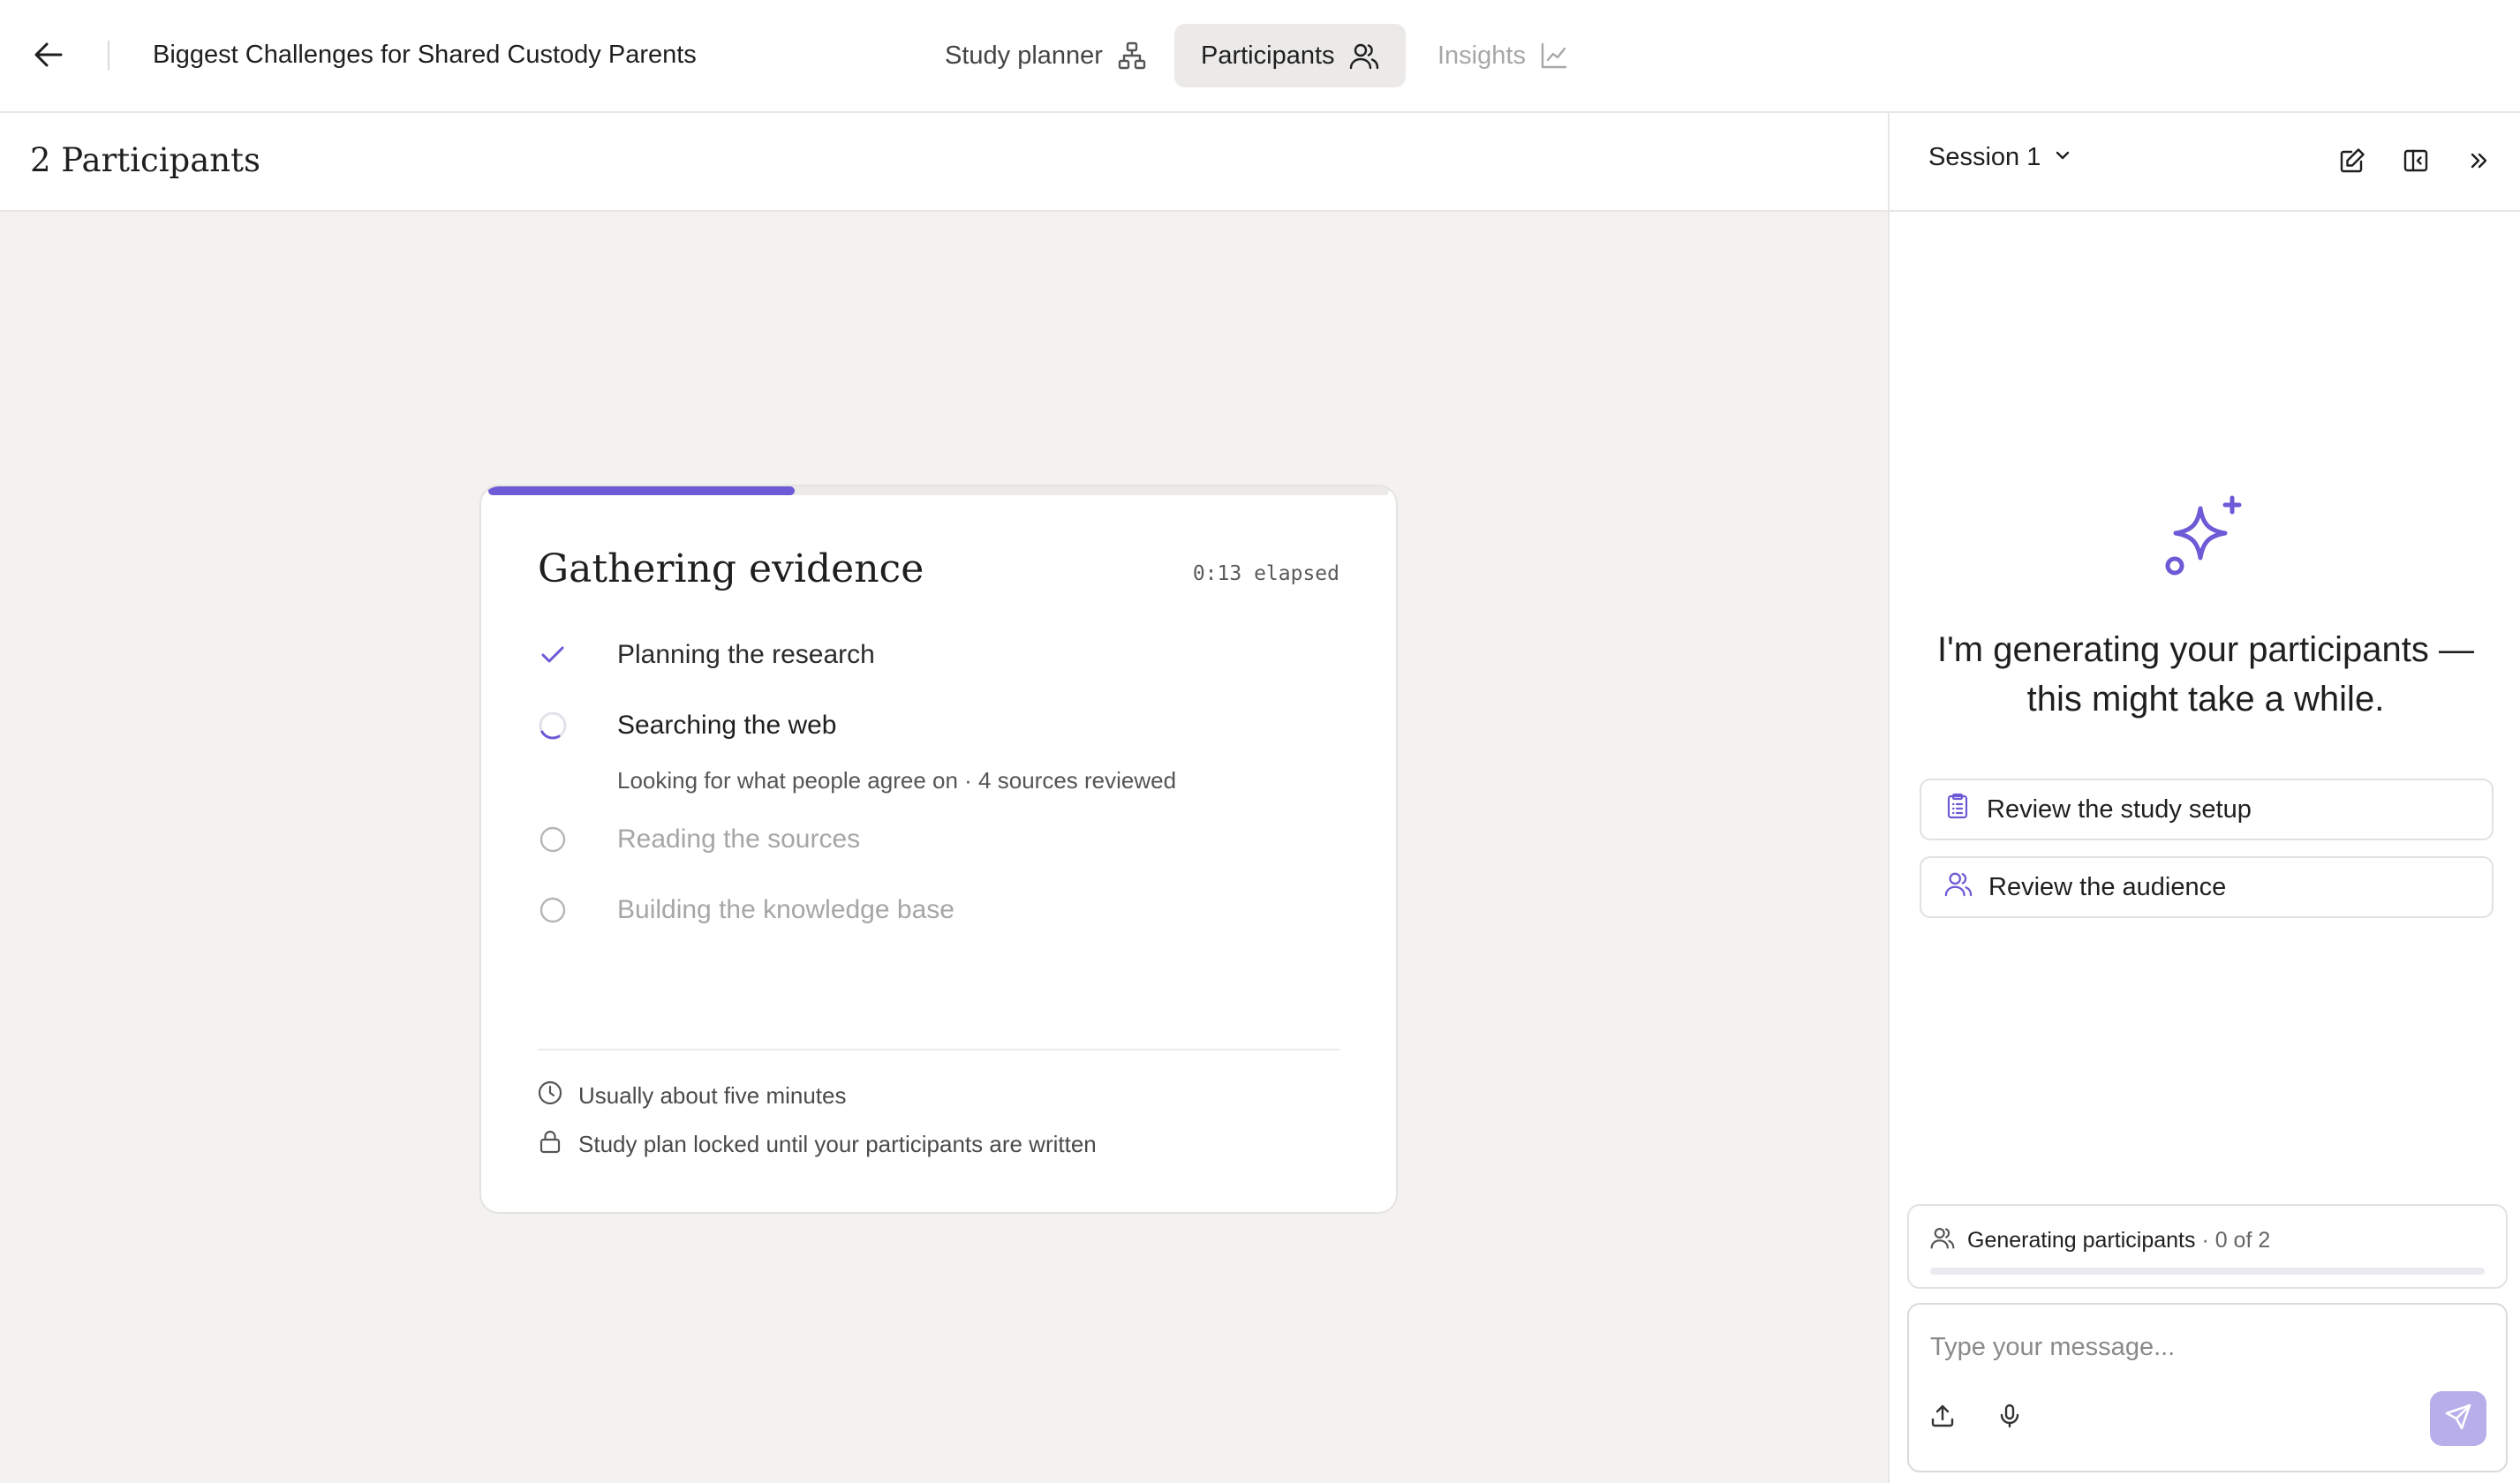  I want to click on edit-icon, so click(2352, 163).